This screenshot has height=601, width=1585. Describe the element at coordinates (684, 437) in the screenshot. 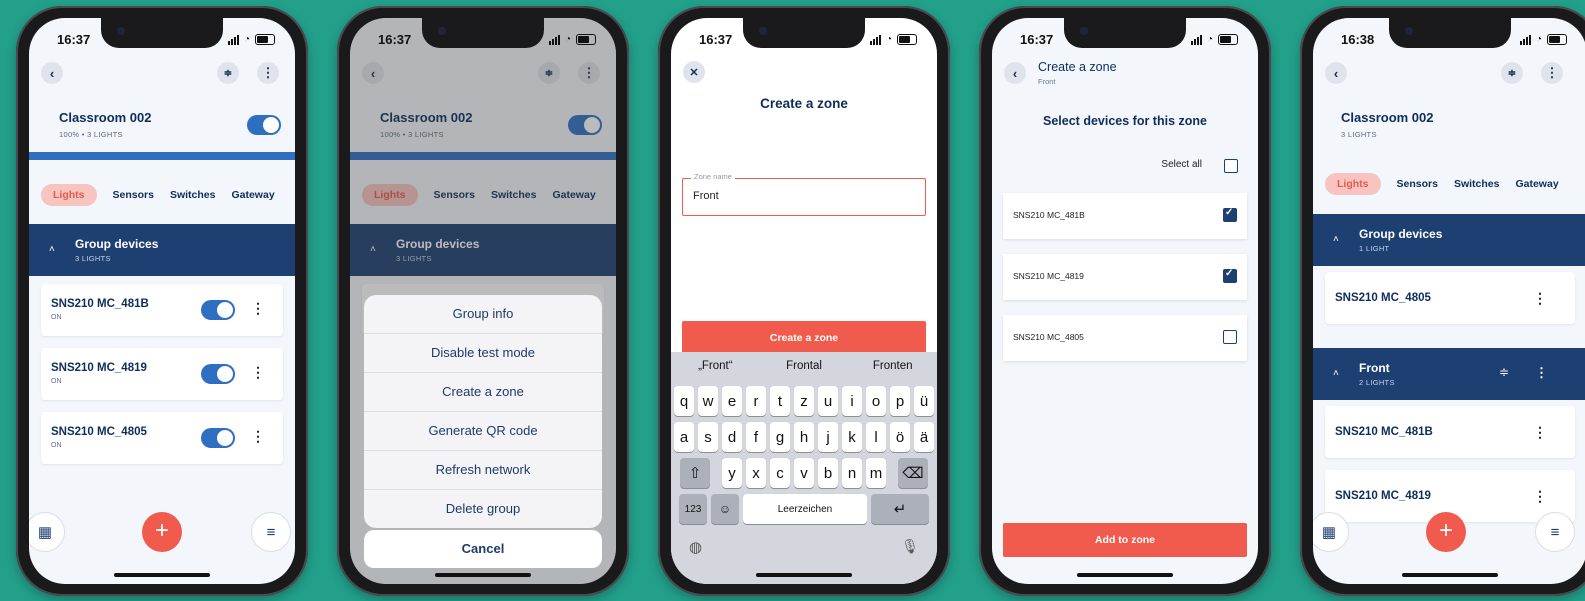

I see `key: a` at that location.